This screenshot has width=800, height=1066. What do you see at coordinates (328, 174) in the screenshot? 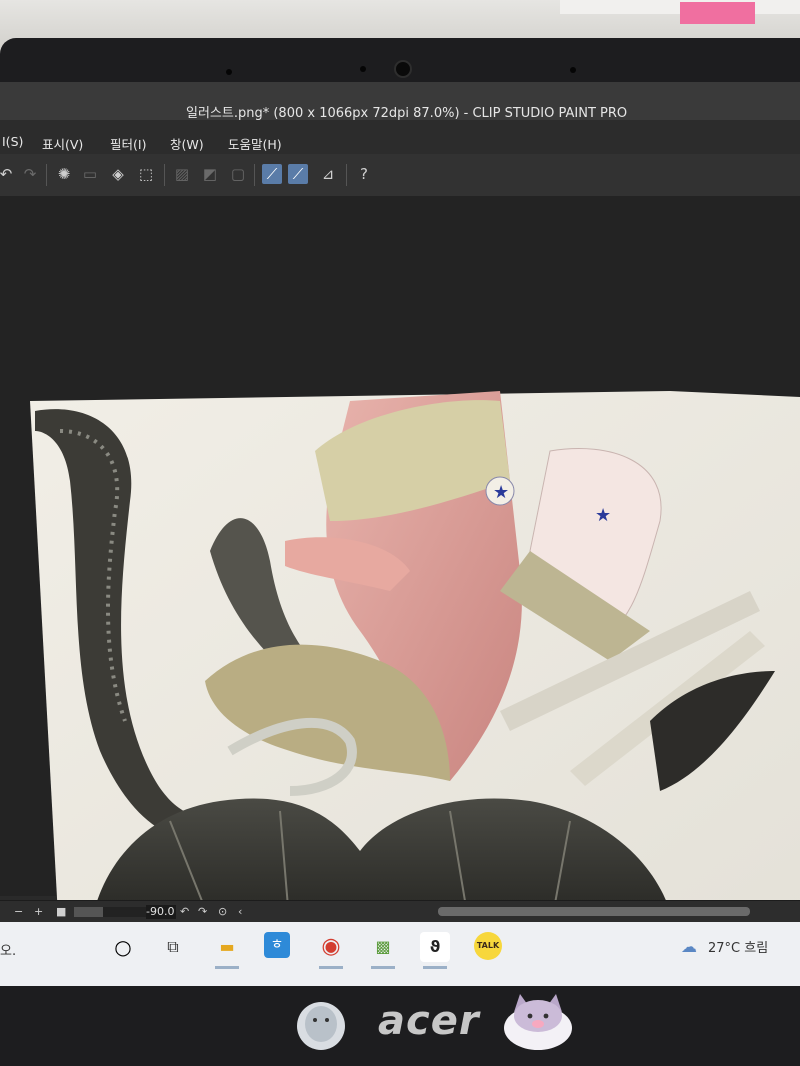
I see `snap-grid-icon: ⊿` at bounding box center [328, 174].